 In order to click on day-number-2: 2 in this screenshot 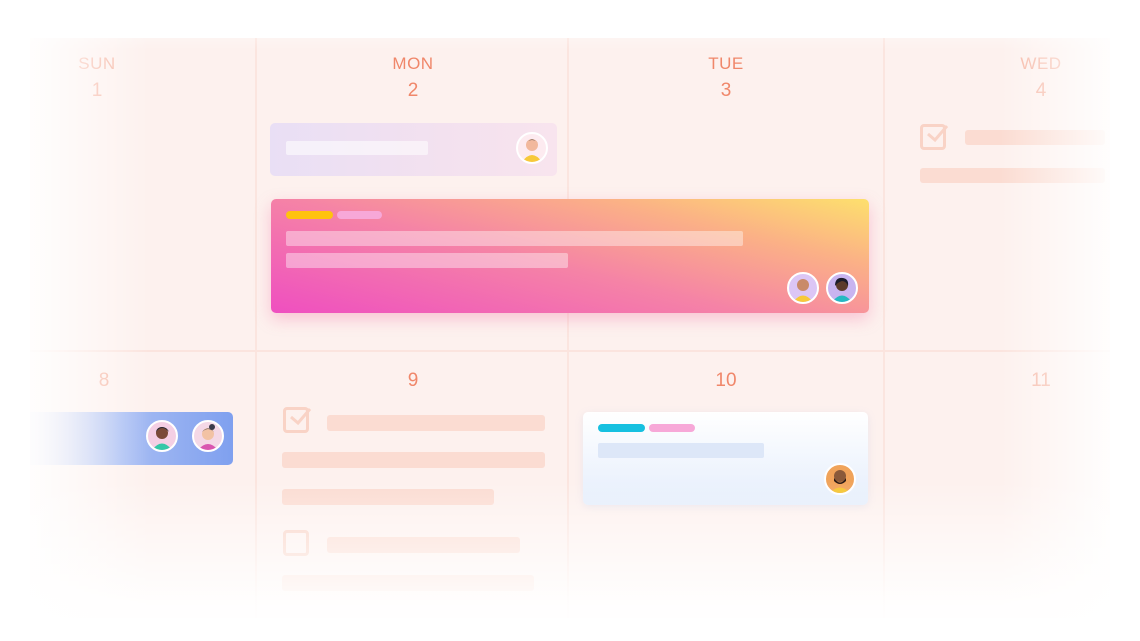, I will do `click(413, 91)`.